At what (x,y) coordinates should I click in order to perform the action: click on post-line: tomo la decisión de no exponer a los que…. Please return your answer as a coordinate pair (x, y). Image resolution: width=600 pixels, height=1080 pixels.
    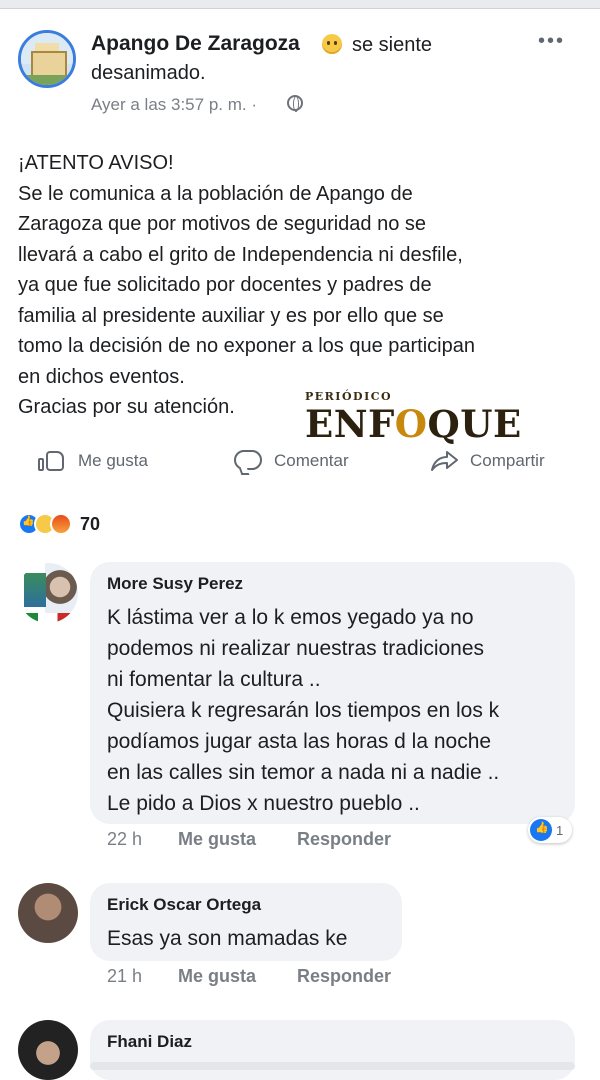
    Looking at the image, I should click on (246, 346).